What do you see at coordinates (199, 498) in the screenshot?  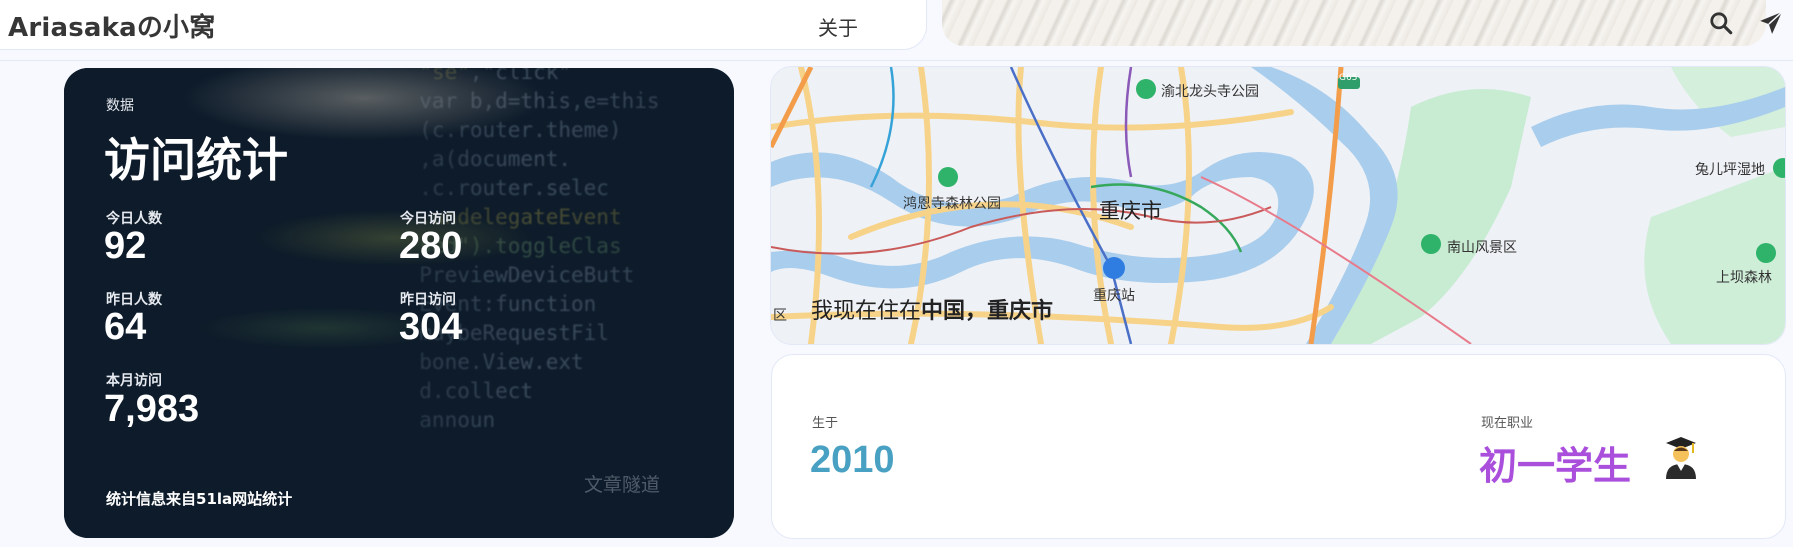 I see `stats-source-note: 统计信息来自51la网站统计` at bounding box center [199, 498].